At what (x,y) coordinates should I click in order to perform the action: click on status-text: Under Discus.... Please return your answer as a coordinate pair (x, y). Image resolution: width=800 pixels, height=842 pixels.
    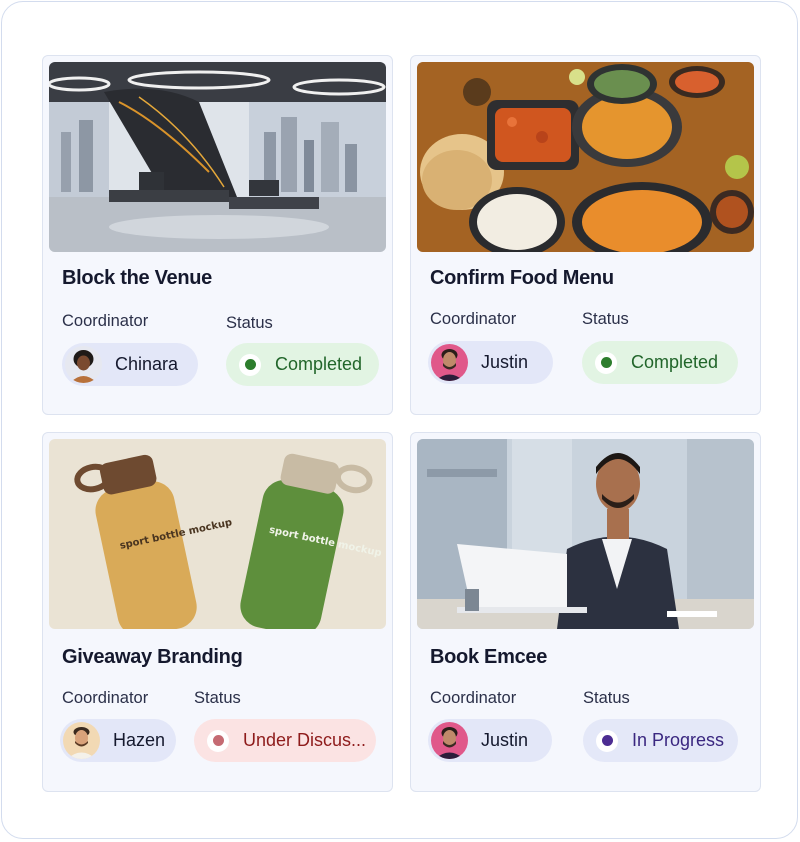
    Looking at the image, I should click on (305, 740).